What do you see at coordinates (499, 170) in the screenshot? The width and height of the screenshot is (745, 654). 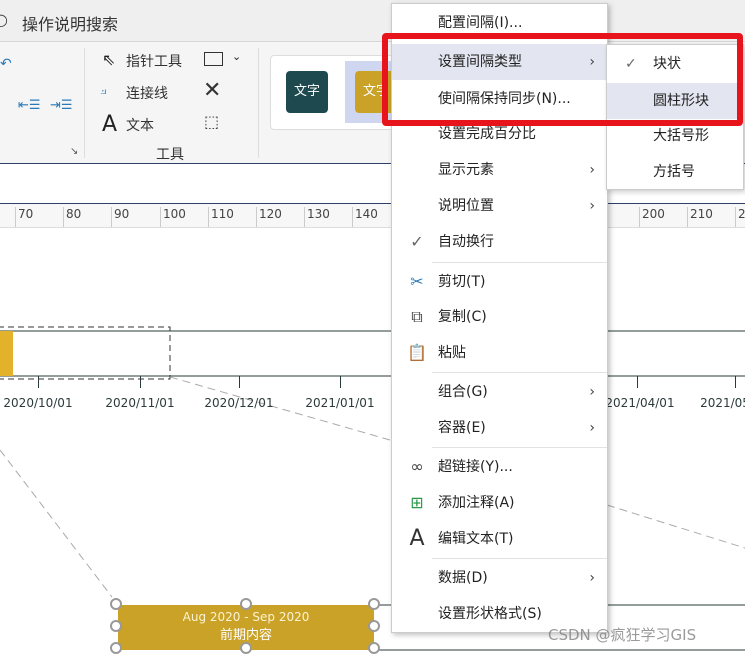 I see `menu-item-show-elements: 显示元素 ›` at bounding box center [499, 170].